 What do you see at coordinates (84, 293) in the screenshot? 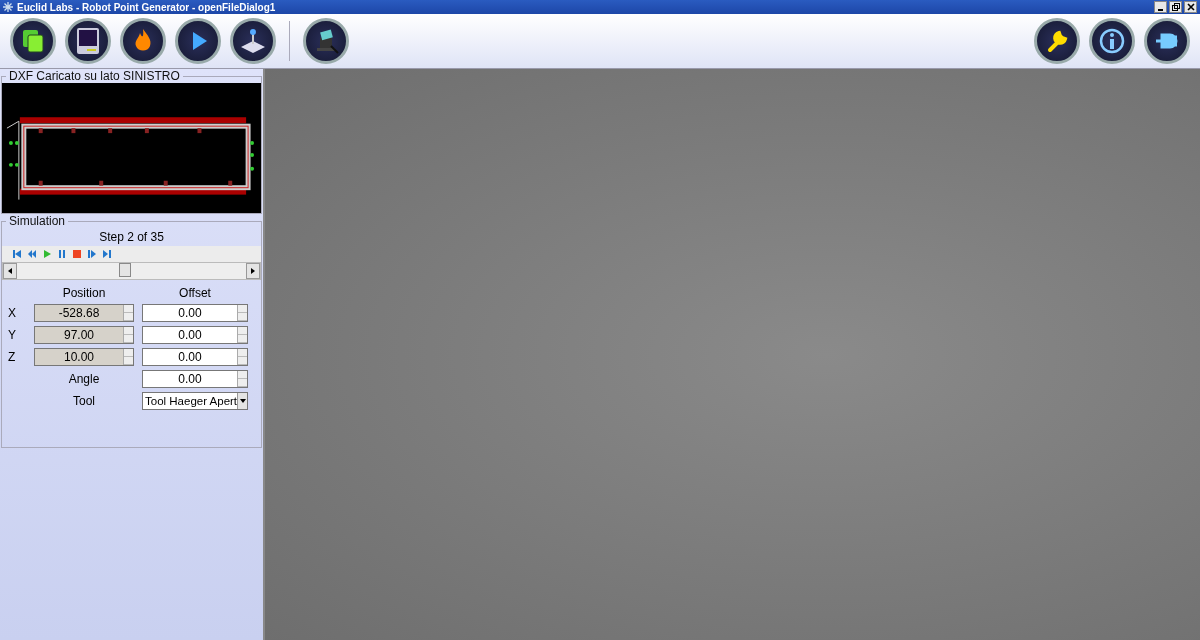
I see `column-header: Position` at bounding box center [84, 293].